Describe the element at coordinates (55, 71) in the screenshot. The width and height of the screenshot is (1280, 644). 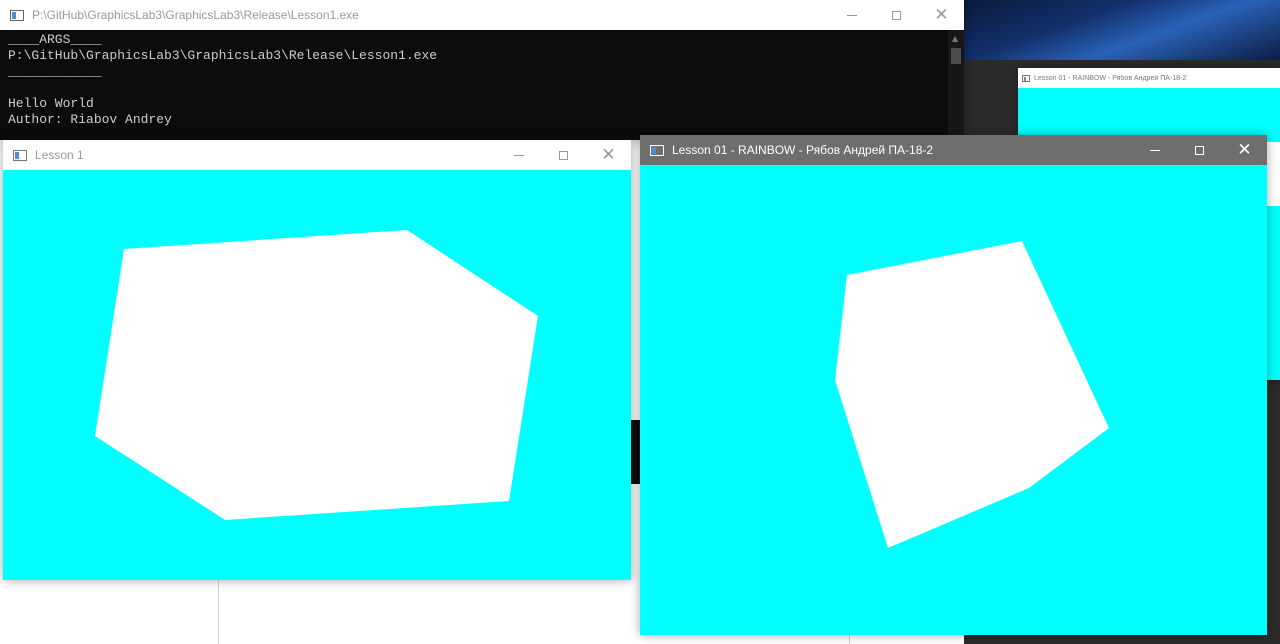
I see `console-line: ____________` at that location.